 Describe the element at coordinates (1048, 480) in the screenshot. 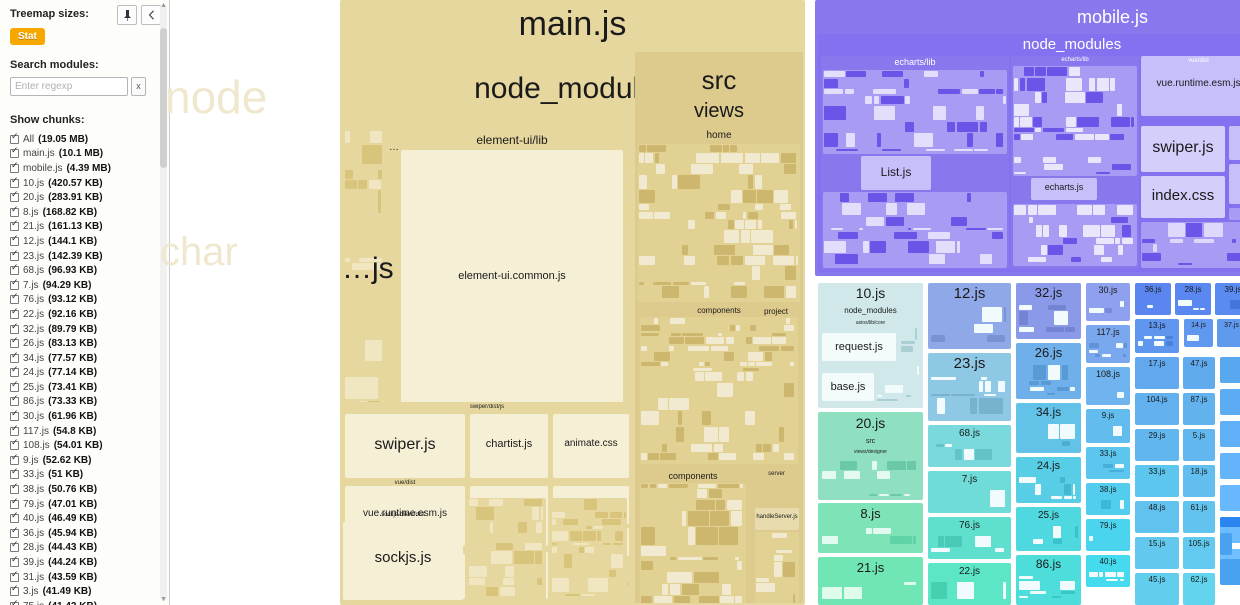

I see `group-chunk-24-js: 24.js` at that location.